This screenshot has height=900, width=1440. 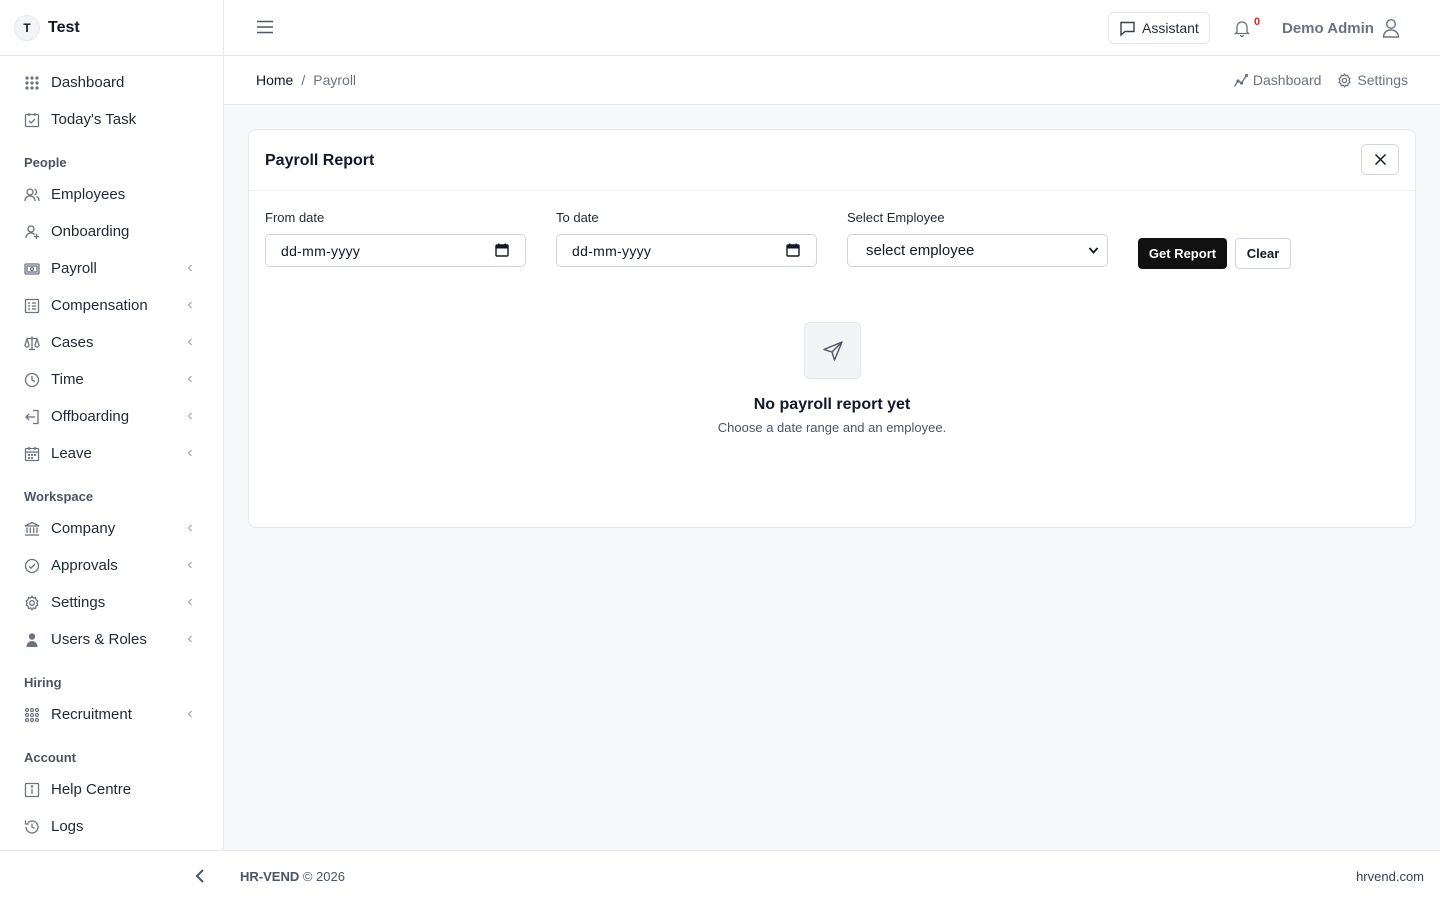 What do you see at coordinates (896, 217) in the screenshot?
I see `employee-label: Select Employee` at bounding box center [896, 217].